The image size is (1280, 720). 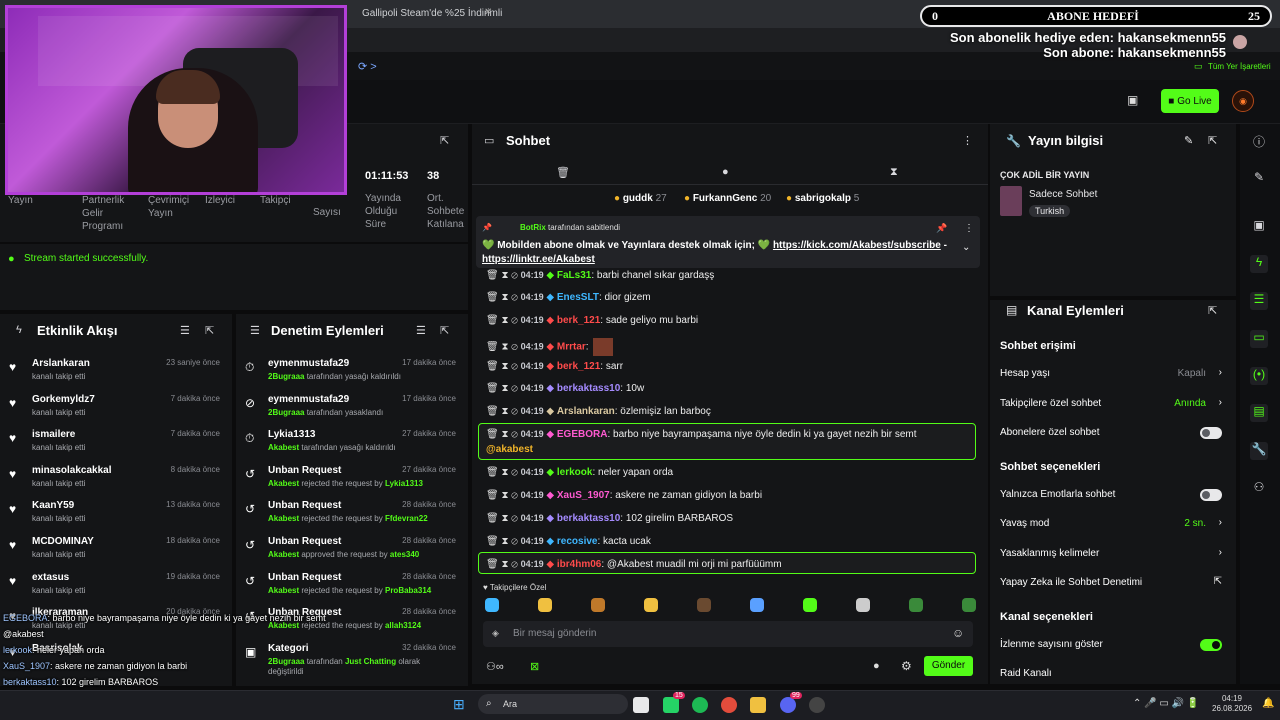 What do you see at coordinates (758, 705) in the screenshot?
I see `folder-icon` at bounding box center [758, 705].